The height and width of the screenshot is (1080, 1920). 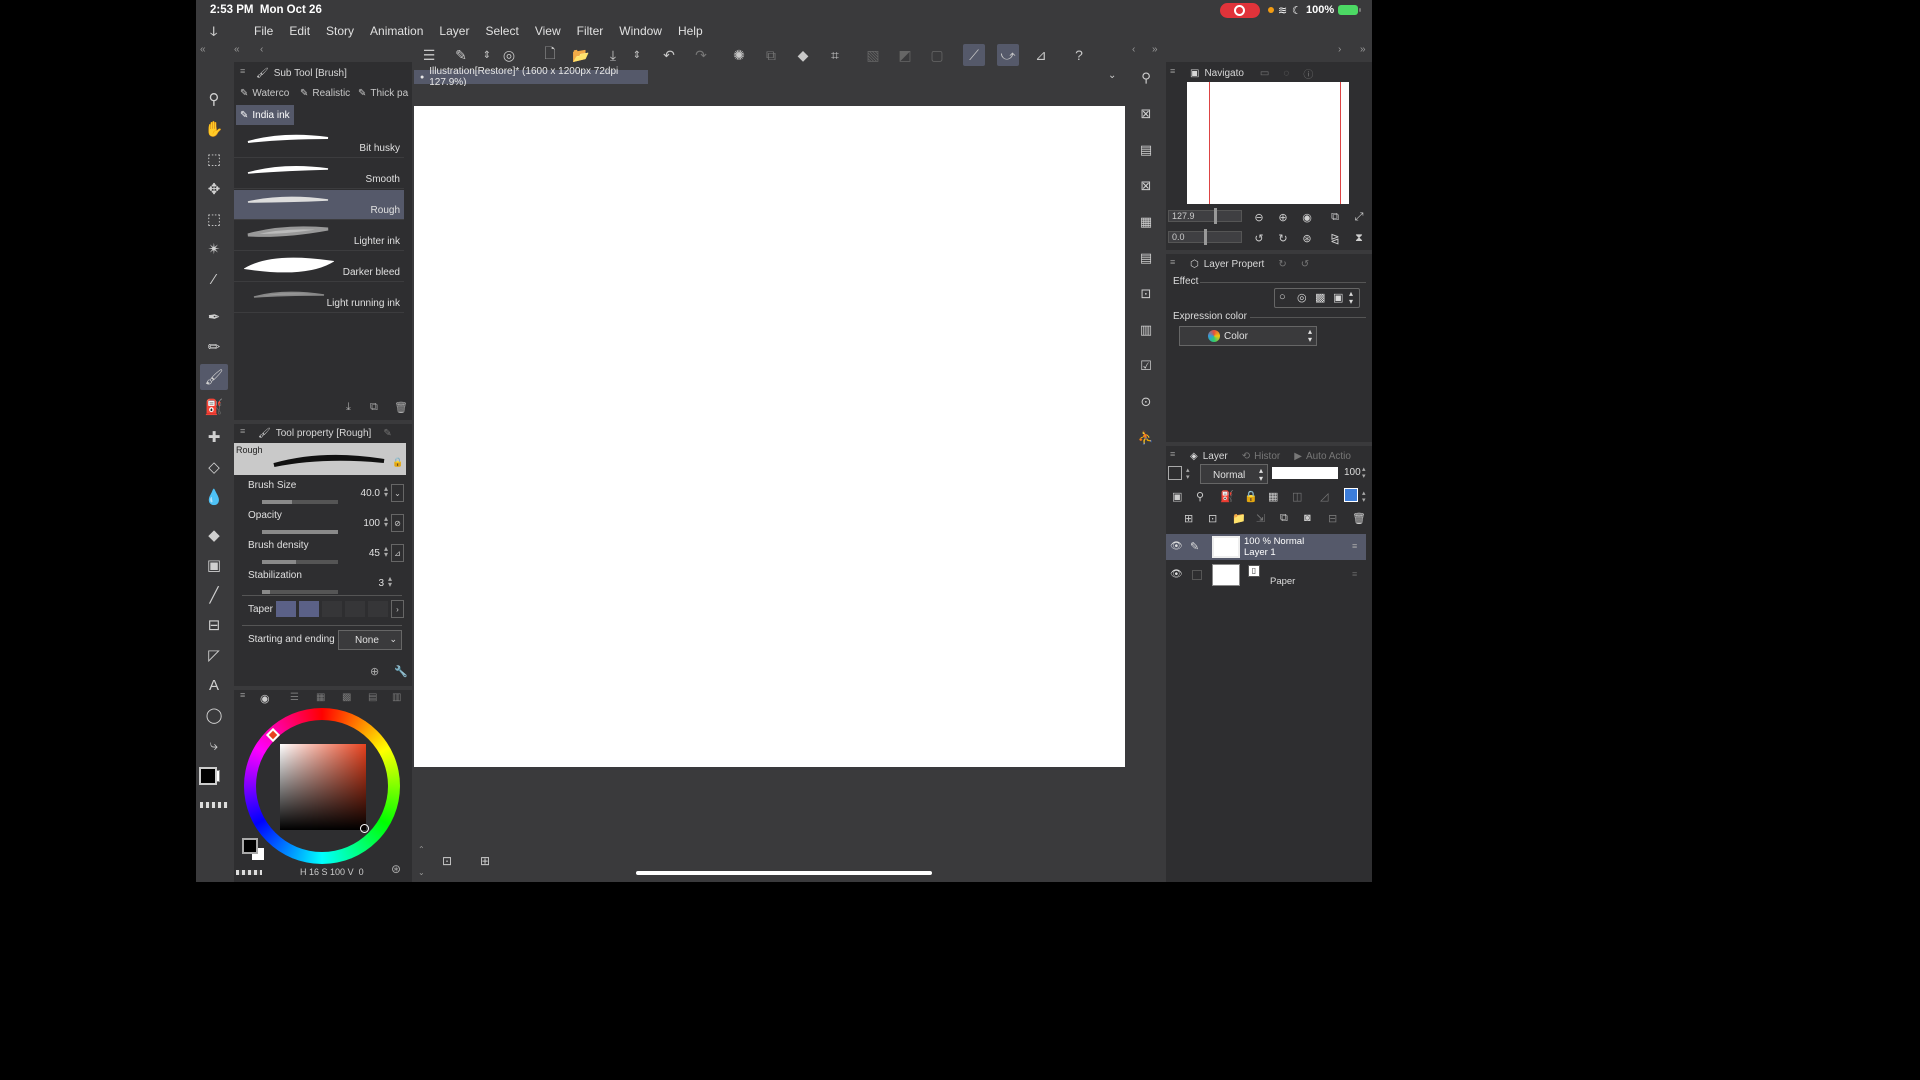 I want to click on brush-item-bit-husky: Bit husky, so click(x=319, y=143).